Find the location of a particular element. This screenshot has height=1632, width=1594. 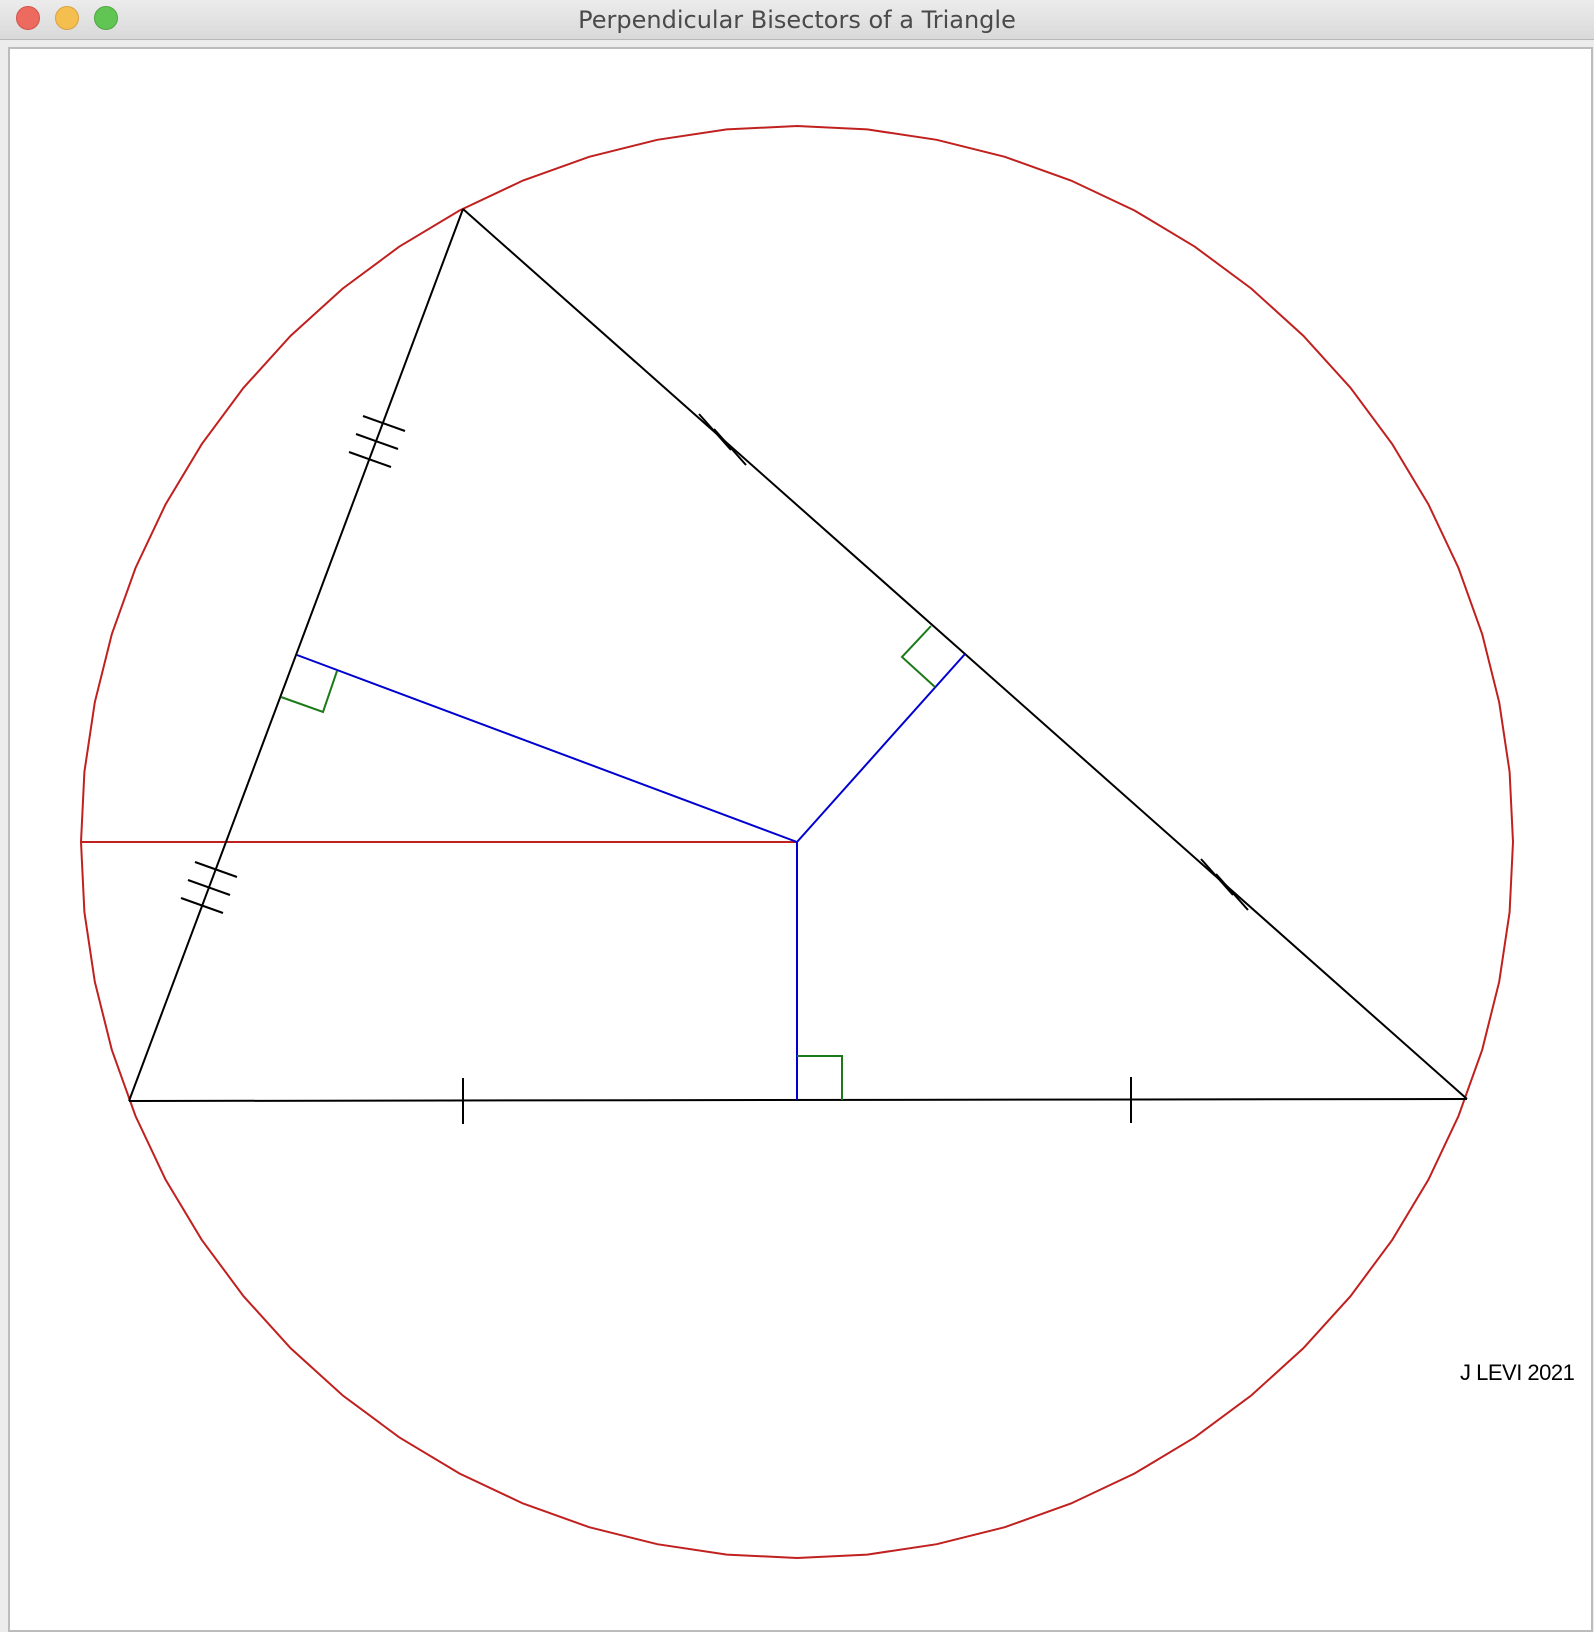

right-angle-marker-bottom is located at coordinates (820, 1077).